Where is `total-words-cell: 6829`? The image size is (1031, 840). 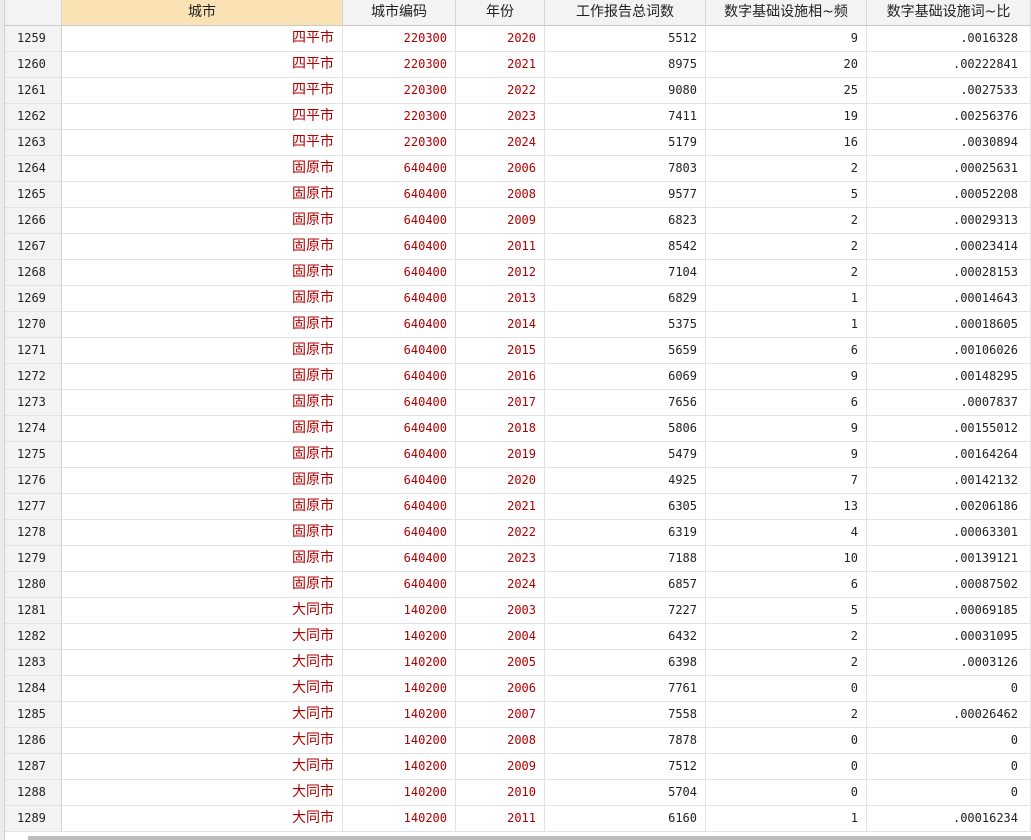
total-words-cell: 6829 is located at coordinates (625, 299).